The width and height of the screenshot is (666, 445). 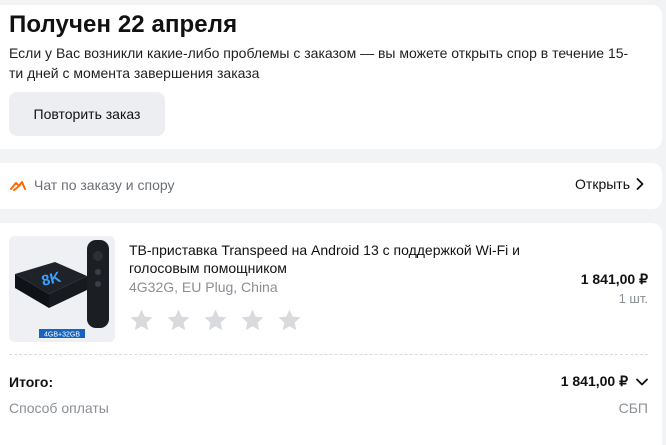 What do you see at coordinates (59, 408) in the screenshot?
I see `payment-method-label: Способ оплаты` at bounding box center [59, 408].